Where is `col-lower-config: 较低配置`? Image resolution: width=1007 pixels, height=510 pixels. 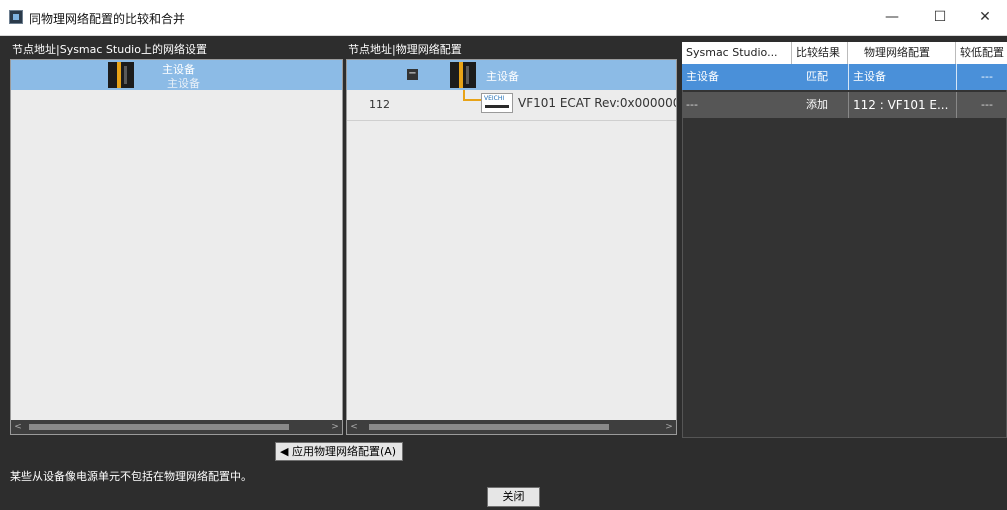
col-lower-config: 较低配置 is located at coordinates (981, 53).